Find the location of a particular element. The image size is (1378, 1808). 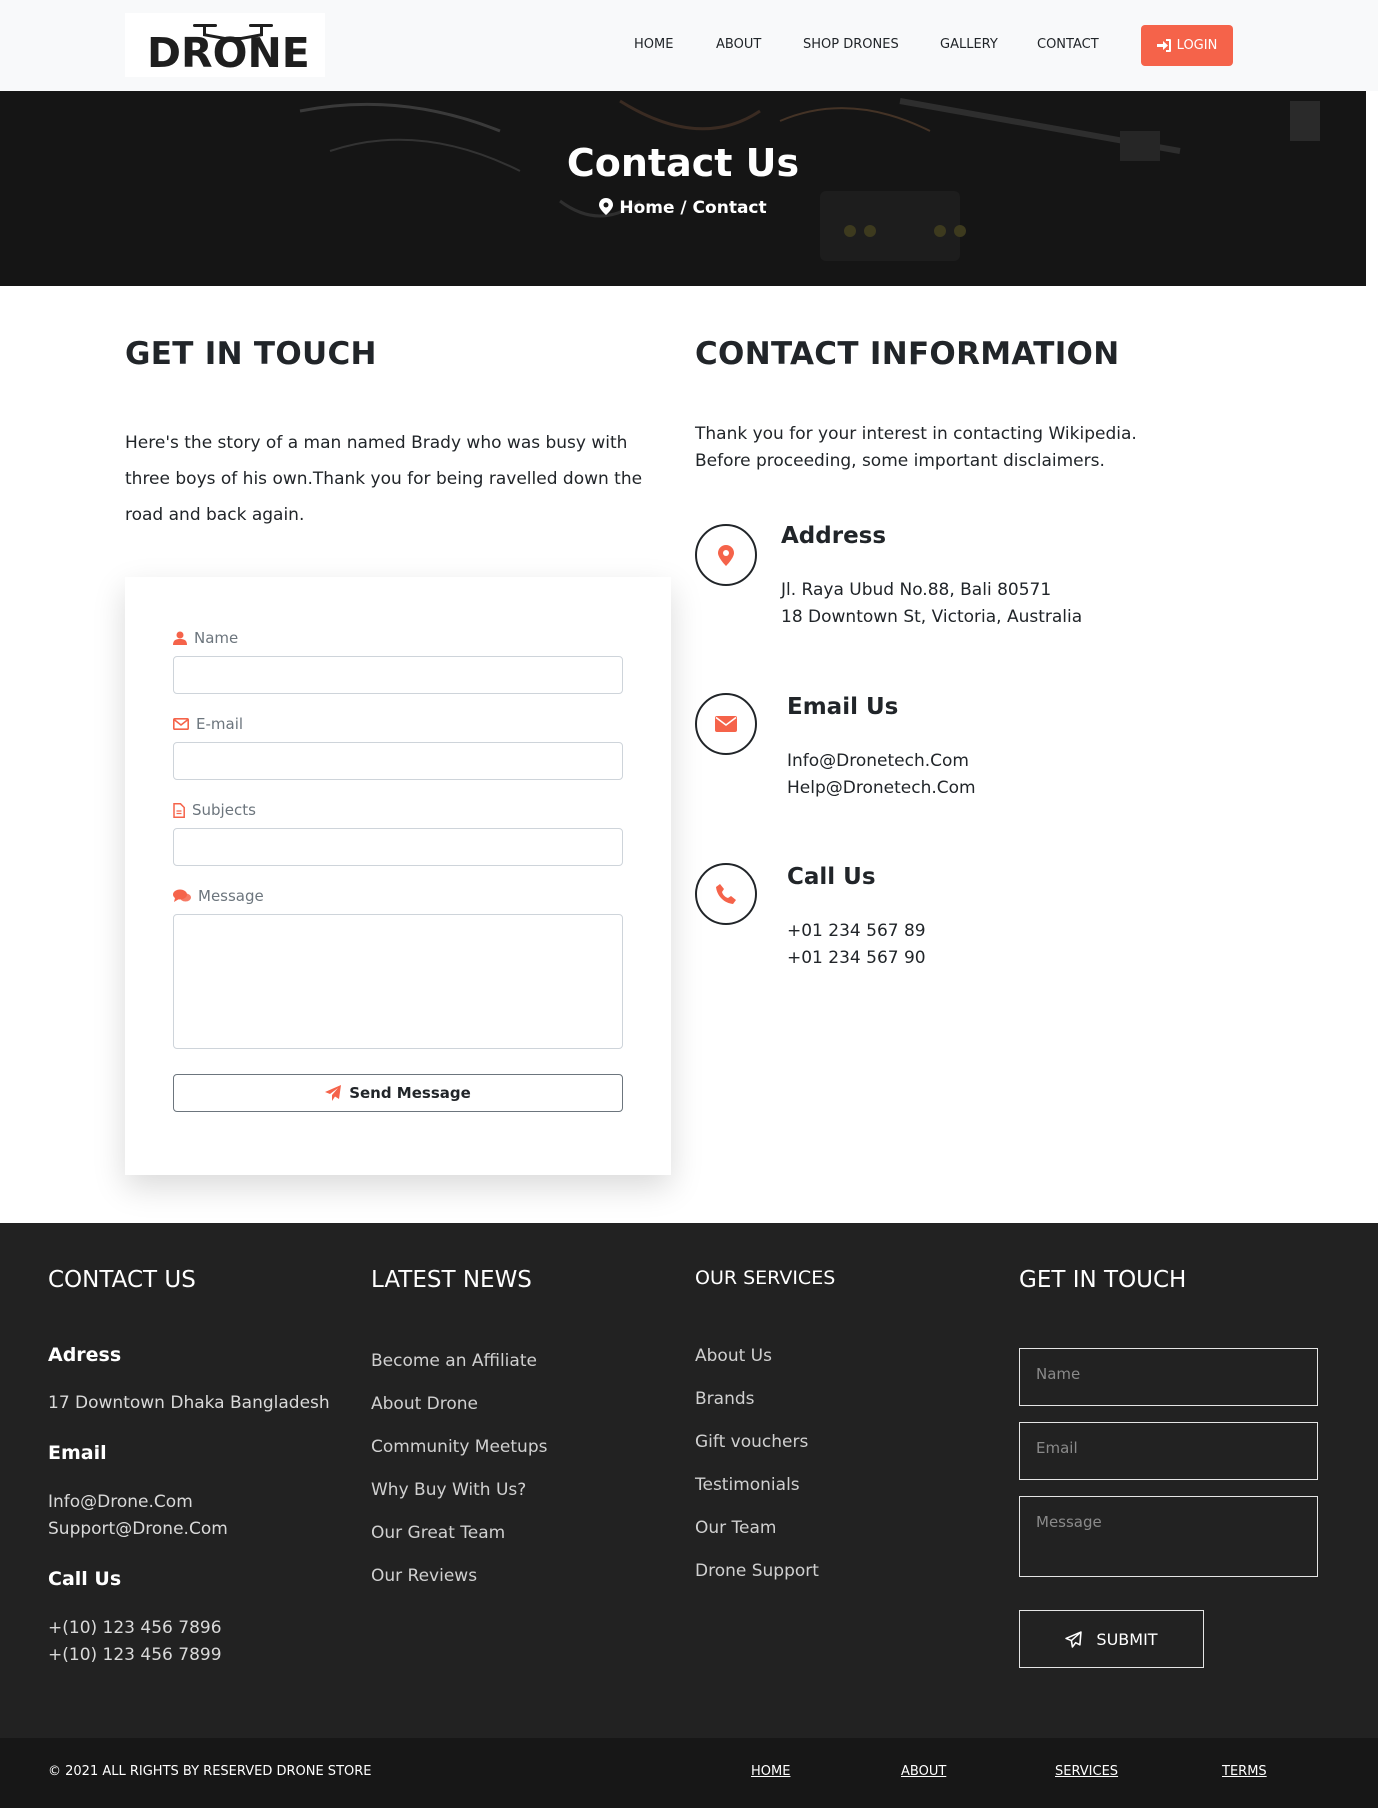

subjects-label: Subjects is located at coordinates (214, 810).